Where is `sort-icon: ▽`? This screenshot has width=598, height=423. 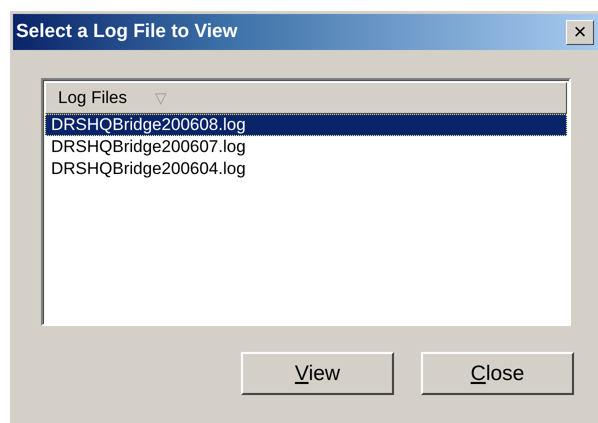 sort-icon: ▽ is located at coordinates (160, 98).